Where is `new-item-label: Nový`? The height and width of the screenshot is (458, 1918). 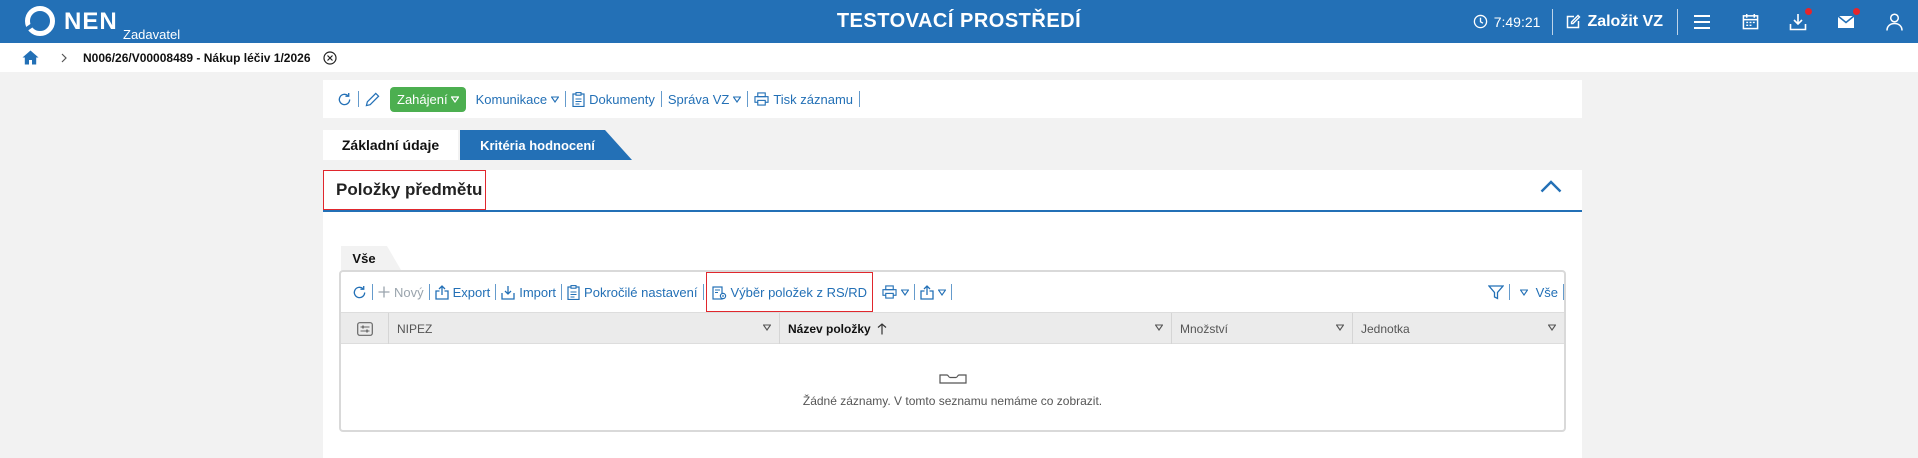
new-item-label: Nový is located at coordinates (409, 292).